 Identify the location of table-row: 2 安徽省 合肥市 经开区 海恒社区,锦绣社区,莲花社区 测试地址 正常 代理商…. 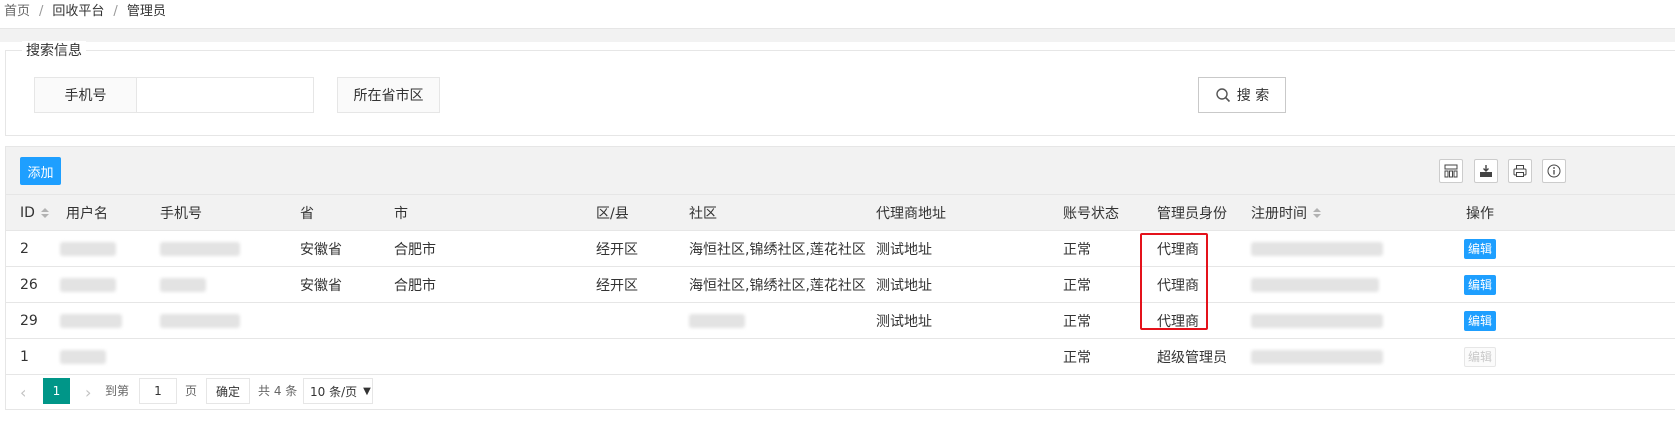
(840, 249).